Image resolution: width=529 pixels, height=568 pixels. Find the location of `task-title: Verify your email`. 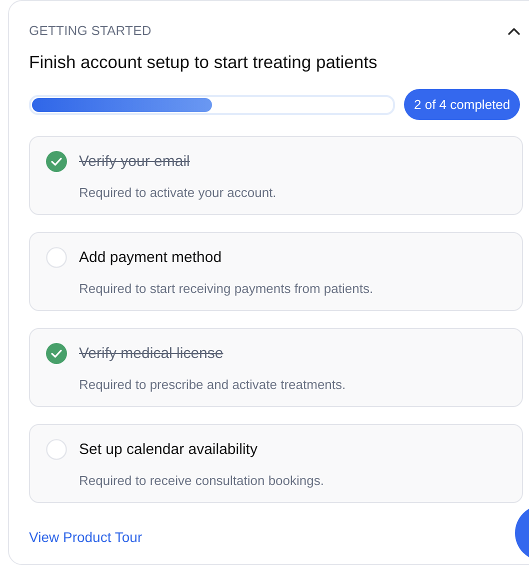

task-title: Verify your email is located at coordinates (134, 161).